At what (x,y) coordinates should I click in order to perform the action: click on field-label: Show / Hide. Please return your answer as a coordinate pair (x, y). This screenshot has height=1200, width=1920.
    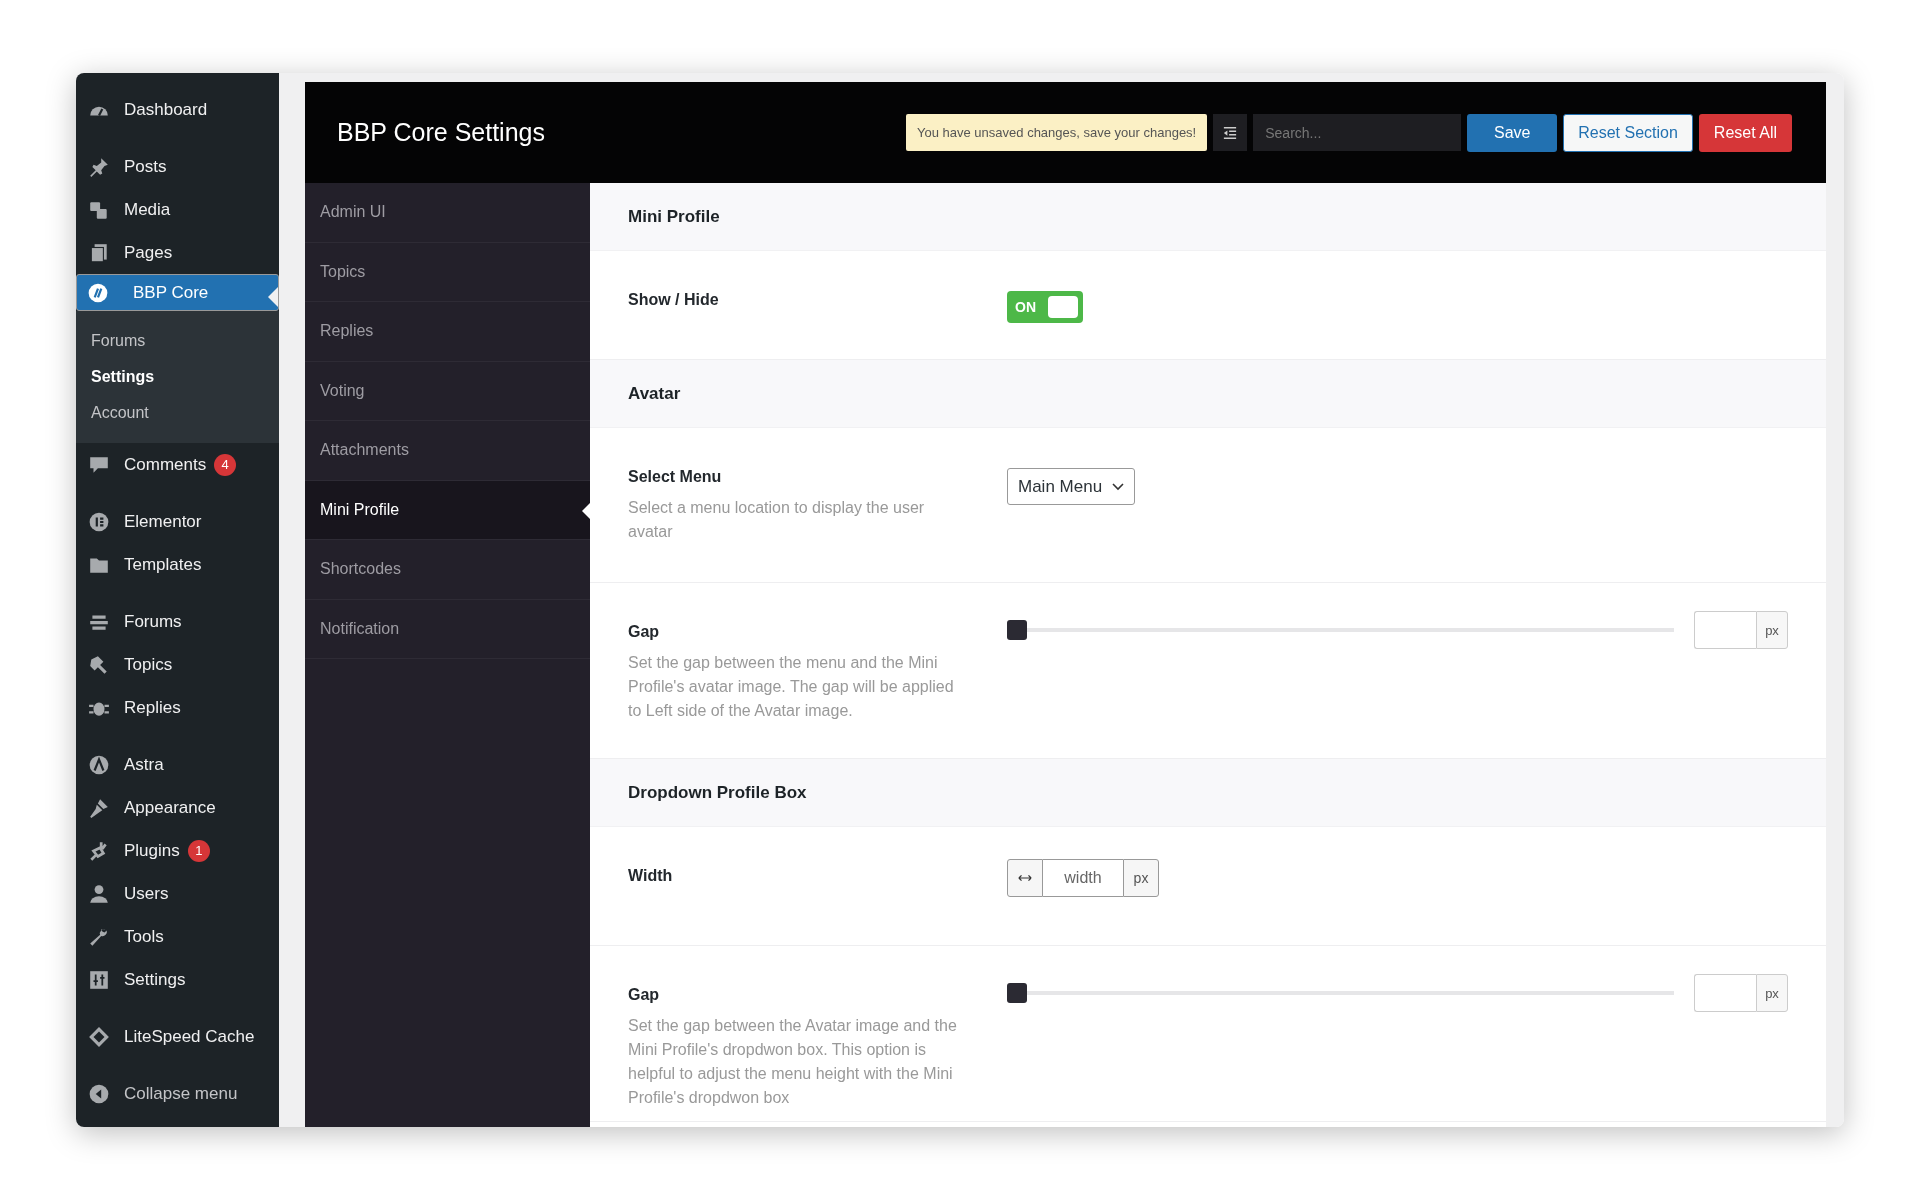
    Looking at the image, I should click on (674, 300).